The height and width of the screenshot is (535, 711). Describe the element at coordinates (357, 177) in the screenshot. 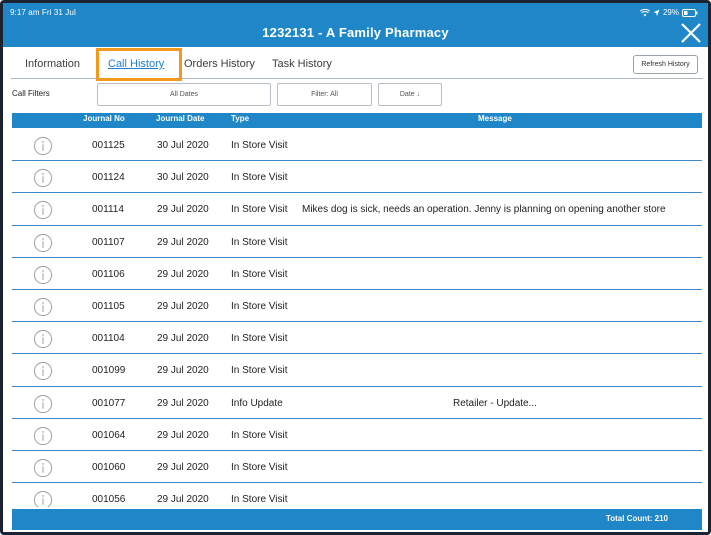

I see `table-row: 001124 30 Jul 2020 In Store Visit` at that location.